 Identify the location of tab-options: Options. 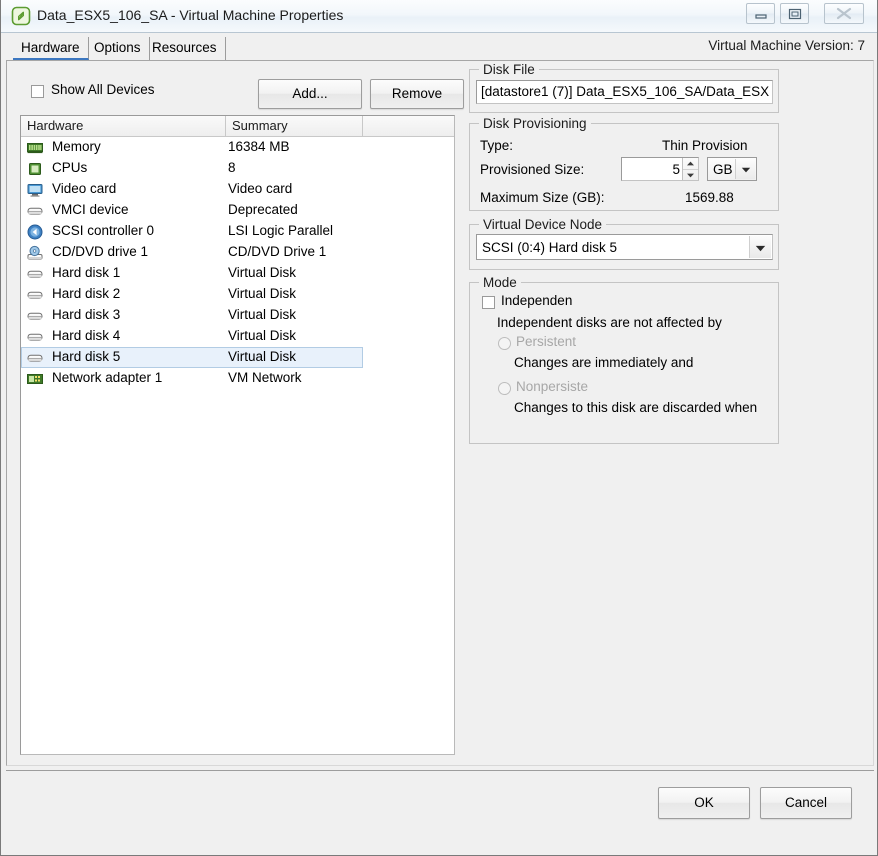
(118, 48).